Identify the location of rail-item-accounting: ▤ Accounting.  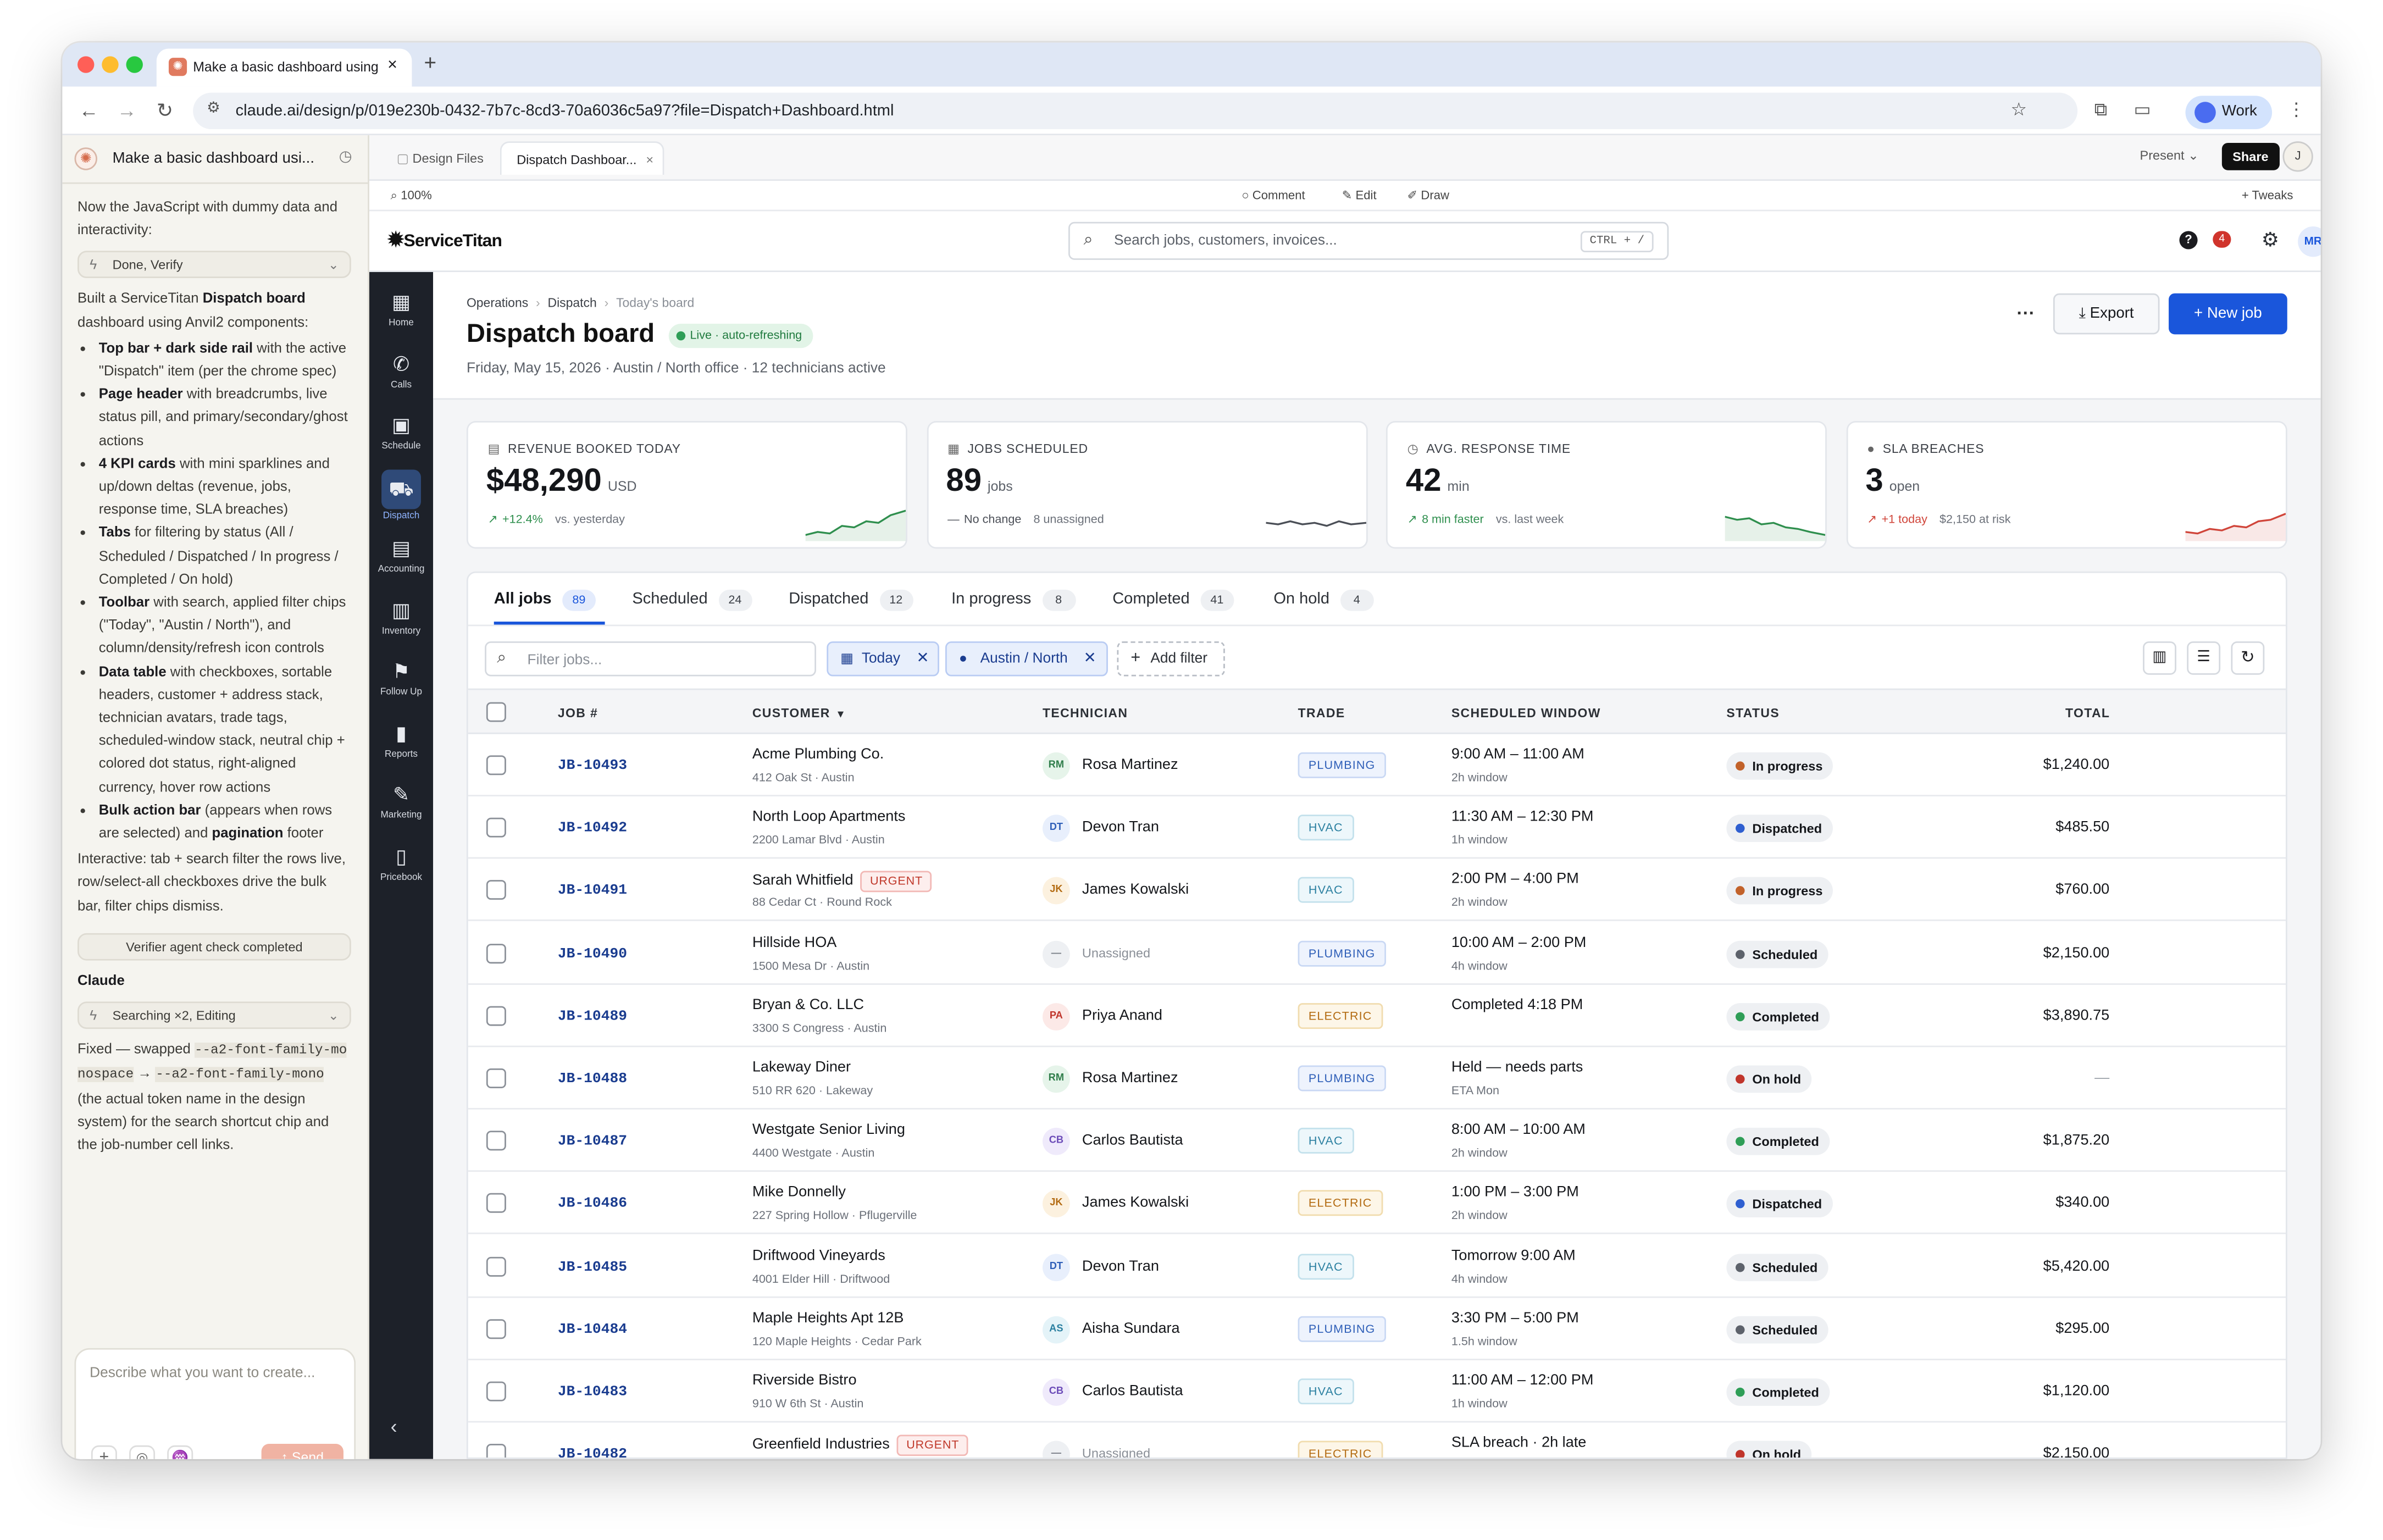
(401, 554).